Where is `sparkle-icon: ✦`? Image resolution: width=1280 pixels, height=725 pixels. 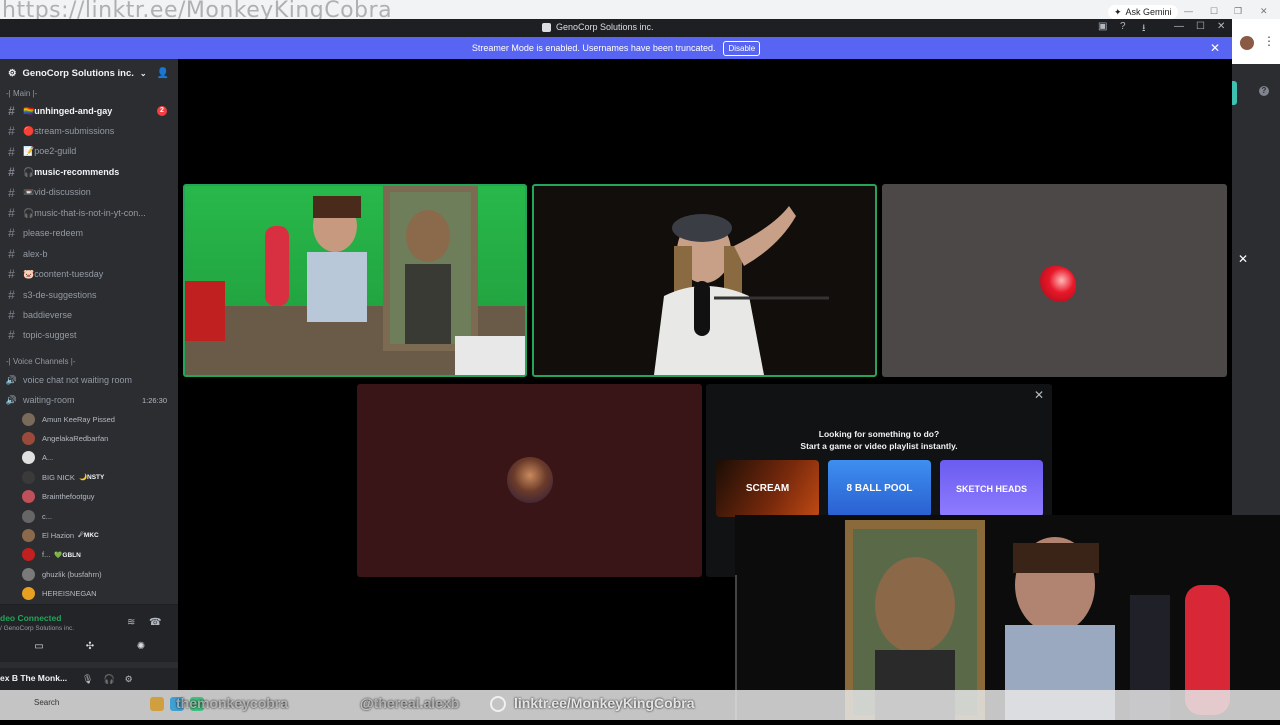
sparkle-icon: ✦ is located at coordinates (1118, 11).